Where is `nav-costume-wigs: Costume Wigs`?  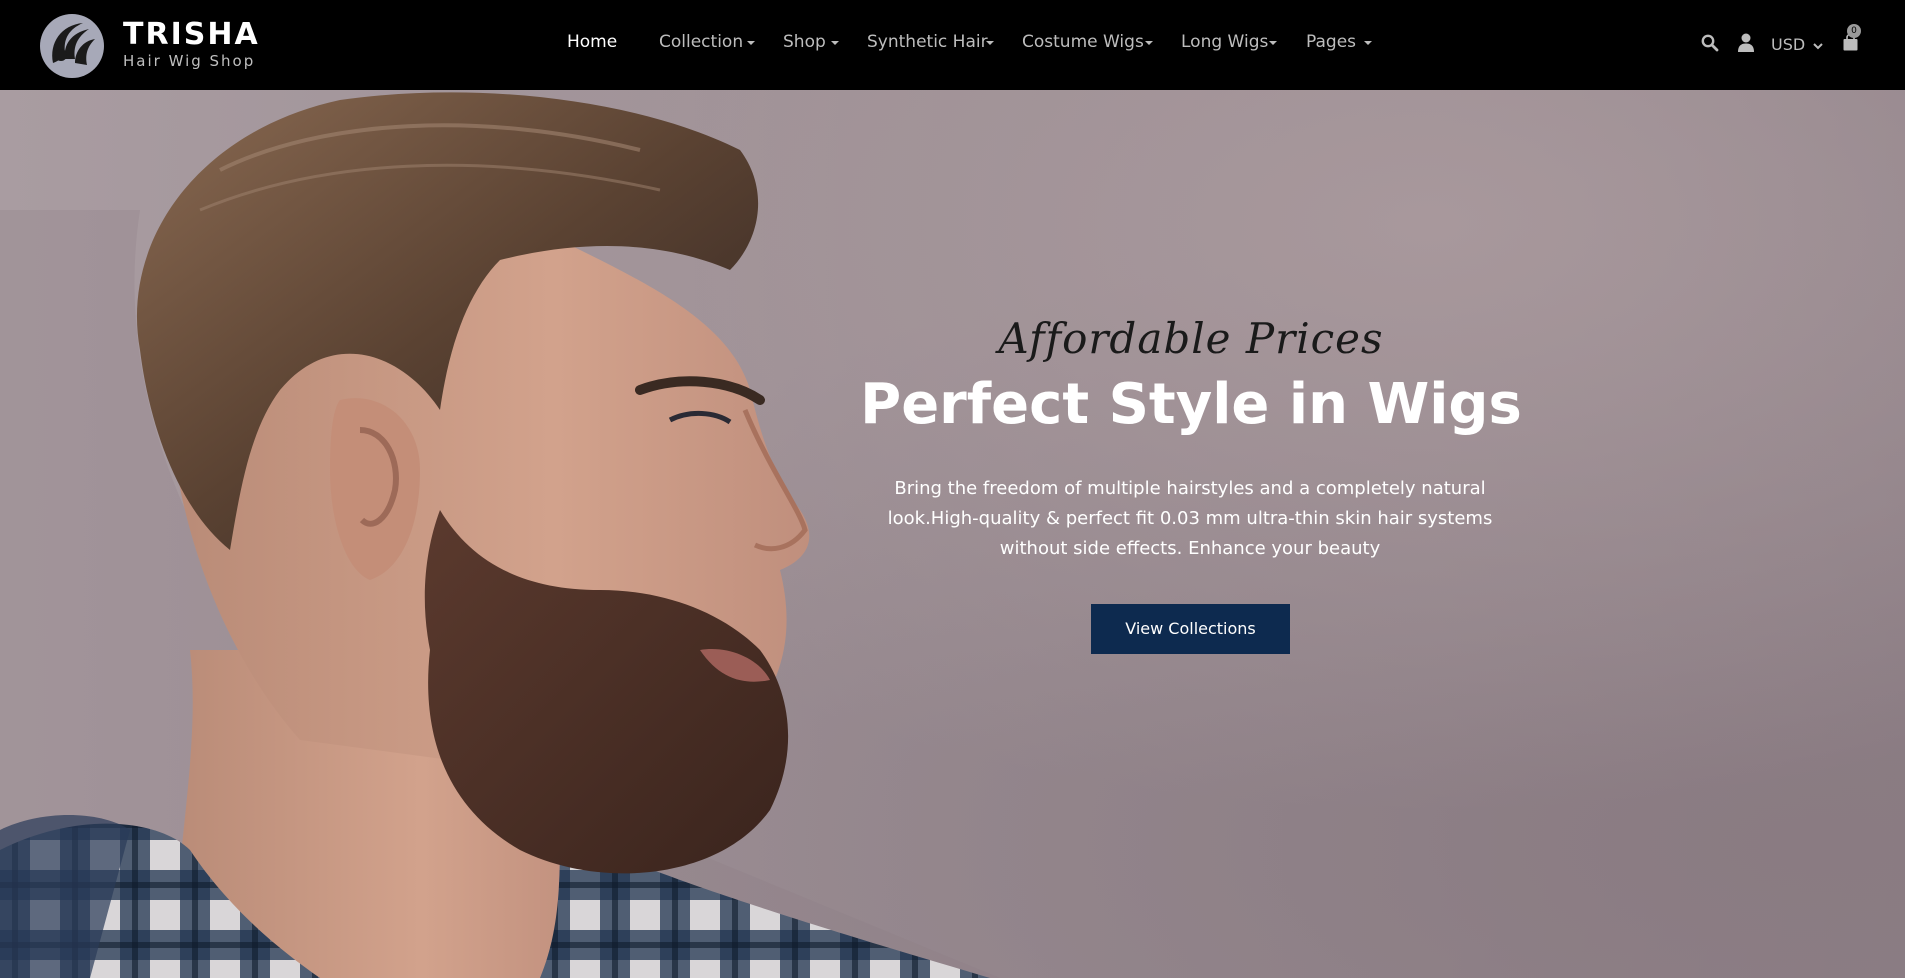 nav-costume-wigs: Costume Wigs is located at coordinates (1087, 42).